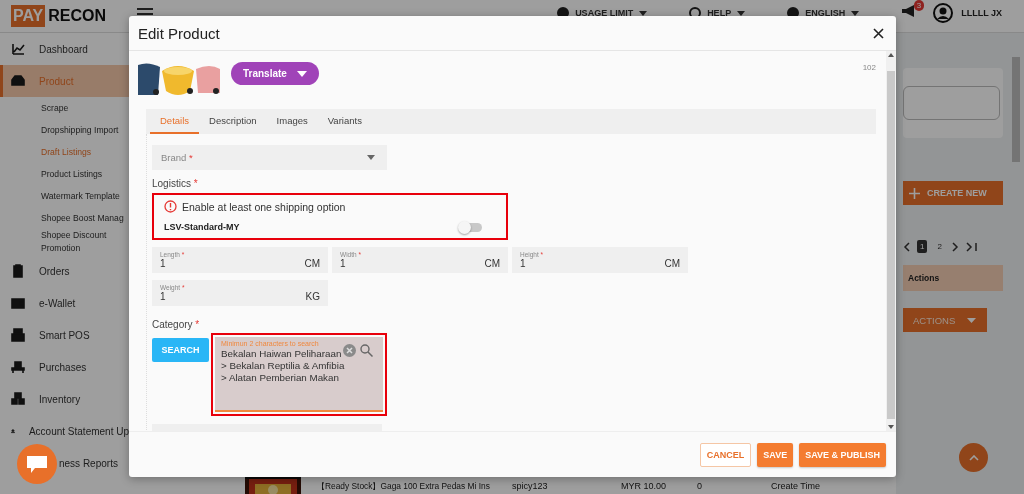 The image size is (1024, 494). I want to click on tab: Images, so click(292, 121).